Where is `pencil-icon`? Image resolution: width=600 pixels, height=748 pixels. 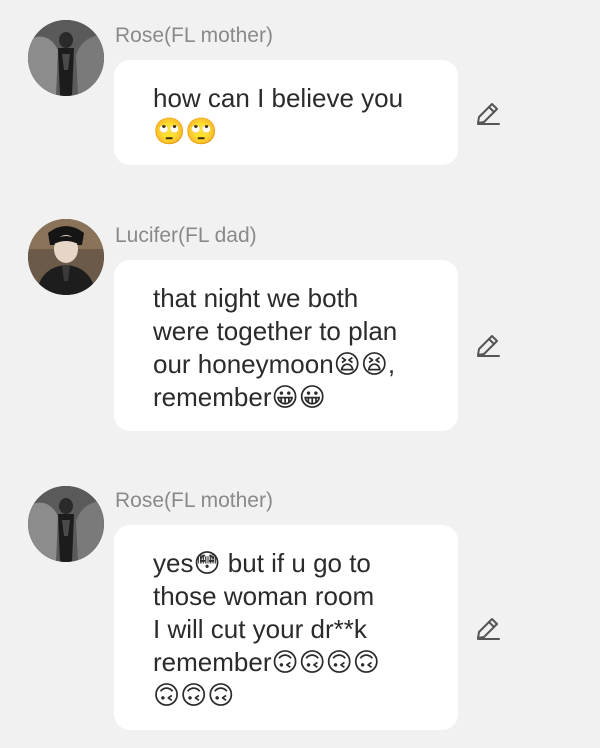 pencil-icon is located at coordinates (488, 628).